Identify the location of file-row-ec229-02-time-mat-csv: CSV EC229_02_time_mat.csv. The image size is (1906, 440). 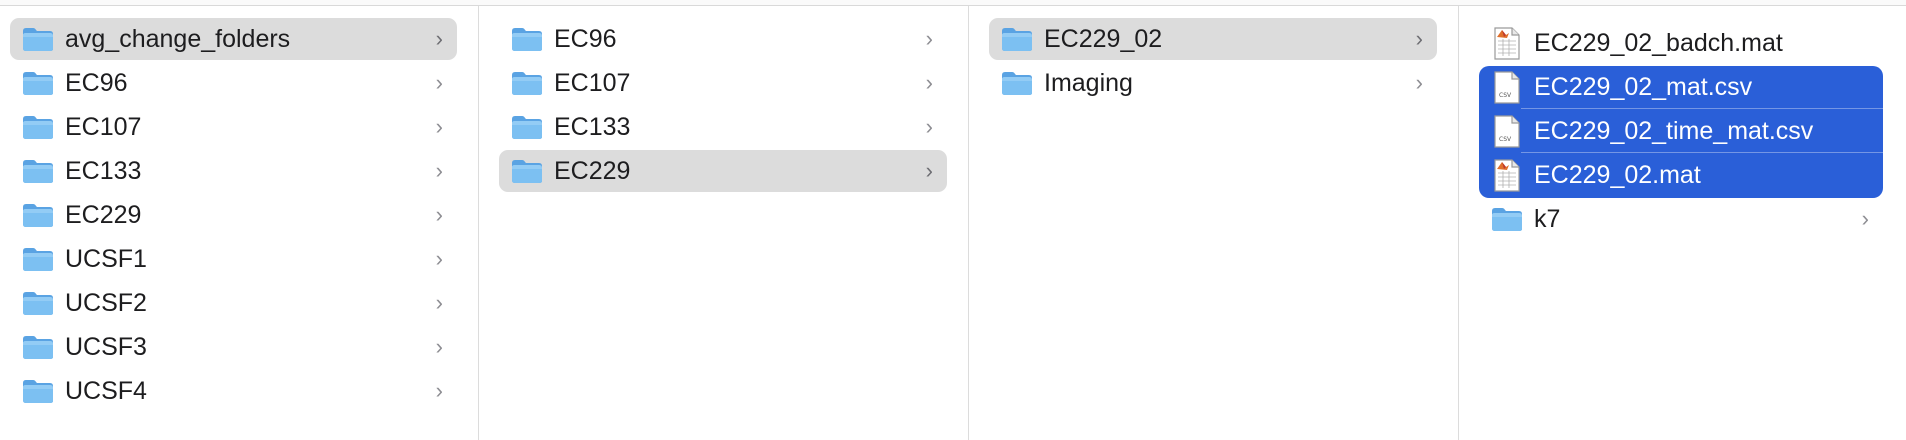
(1681, 131).